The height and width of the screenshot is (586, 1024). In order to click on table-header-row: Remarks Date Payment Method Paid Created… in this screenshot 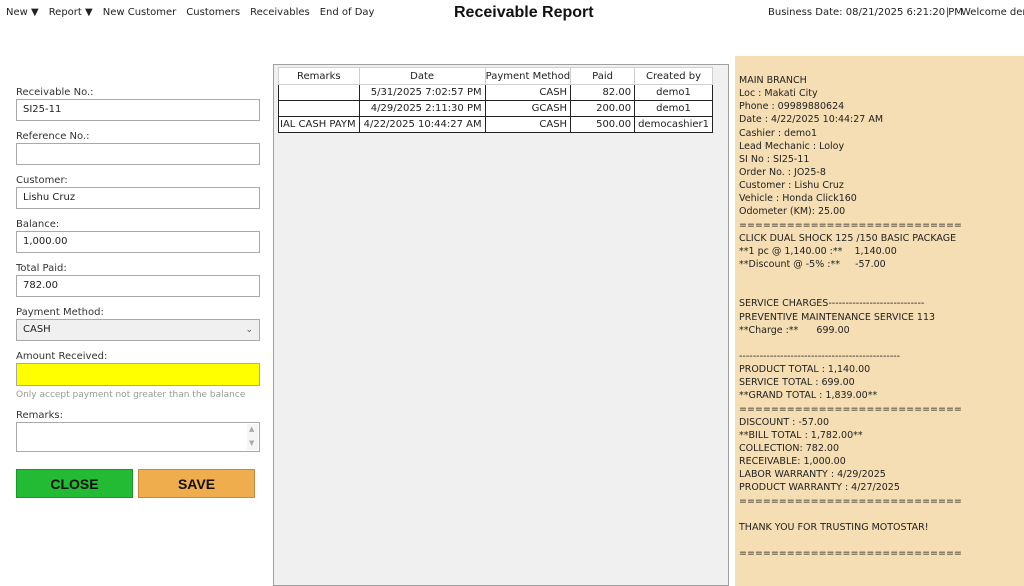, I will do `click(496, 76)`.